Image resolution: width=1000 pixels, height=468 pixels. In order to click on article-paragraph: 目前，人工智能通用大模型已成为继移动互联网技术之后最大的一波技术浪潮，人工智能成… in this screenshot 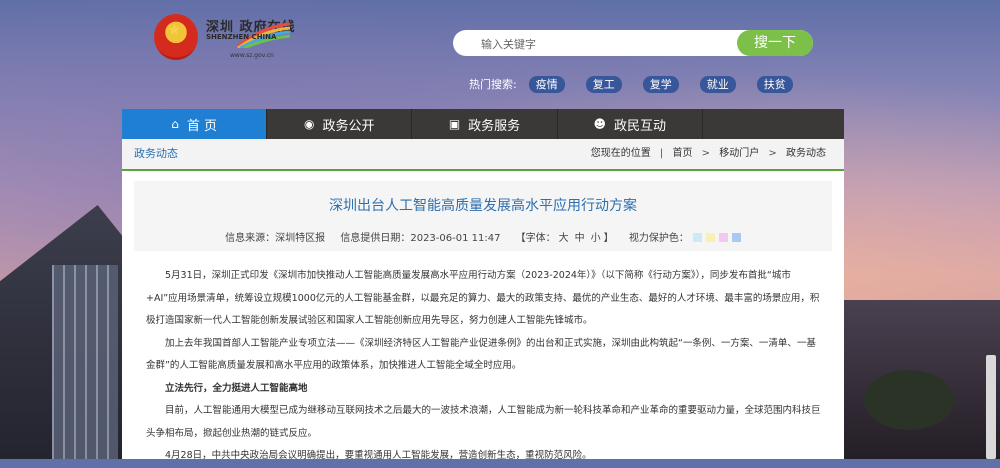, I will do `click(483, 422)`.